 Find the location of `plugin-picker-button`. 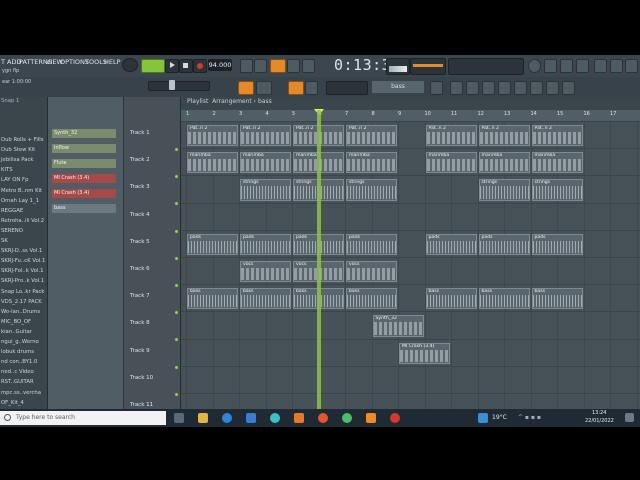

plugin-picker-button is located at coordinates (520, 88).